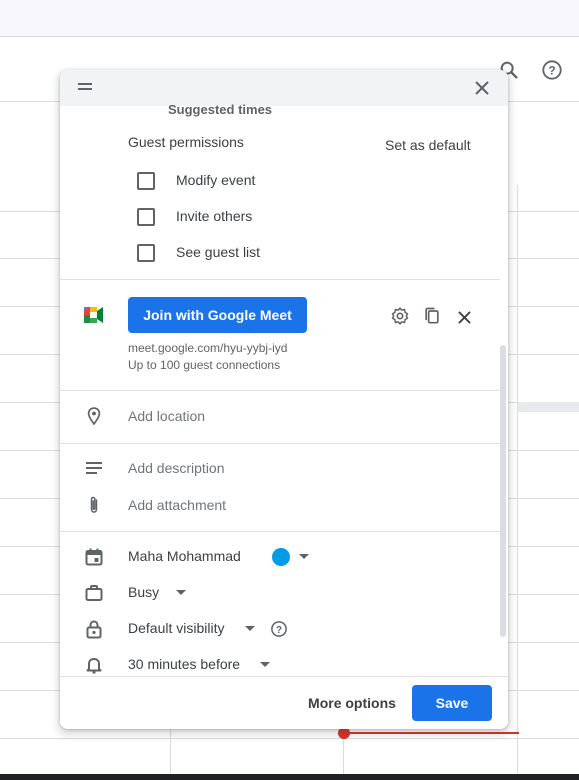  I want to click on attachment-button: Add attachment, so click(177, 505).